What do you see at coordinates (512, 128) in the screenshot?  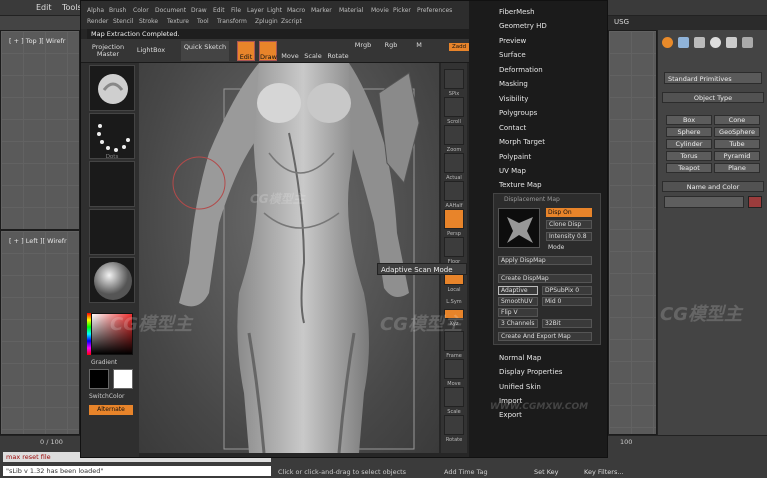 I see `contact-item: Contact` at bounding box center [512, 128].